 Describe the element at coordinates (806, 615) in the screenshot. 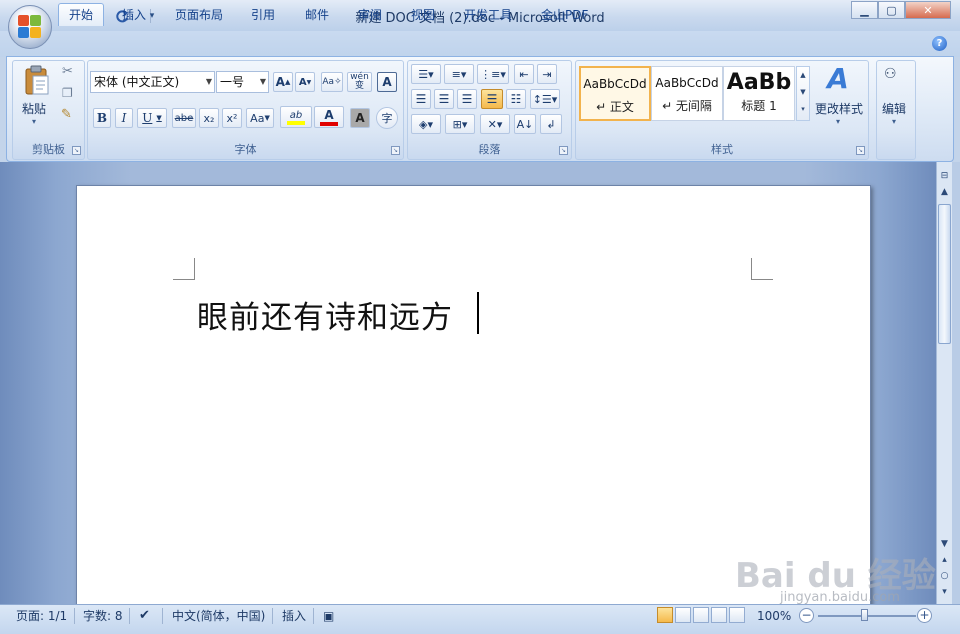

I see `zoom-out-button: −` at that location.